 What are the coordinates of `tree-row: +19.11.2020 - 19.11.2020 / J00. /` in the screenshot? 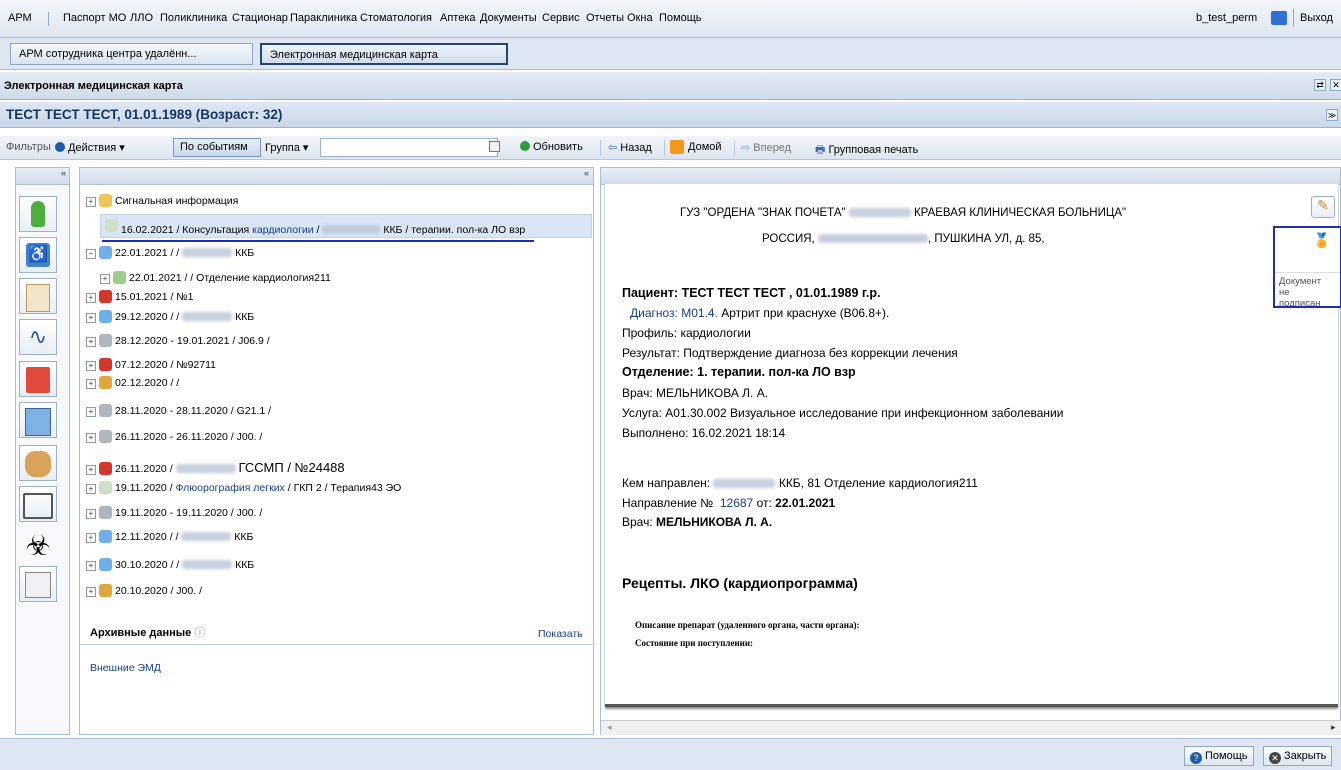 It's located at (174, 512).